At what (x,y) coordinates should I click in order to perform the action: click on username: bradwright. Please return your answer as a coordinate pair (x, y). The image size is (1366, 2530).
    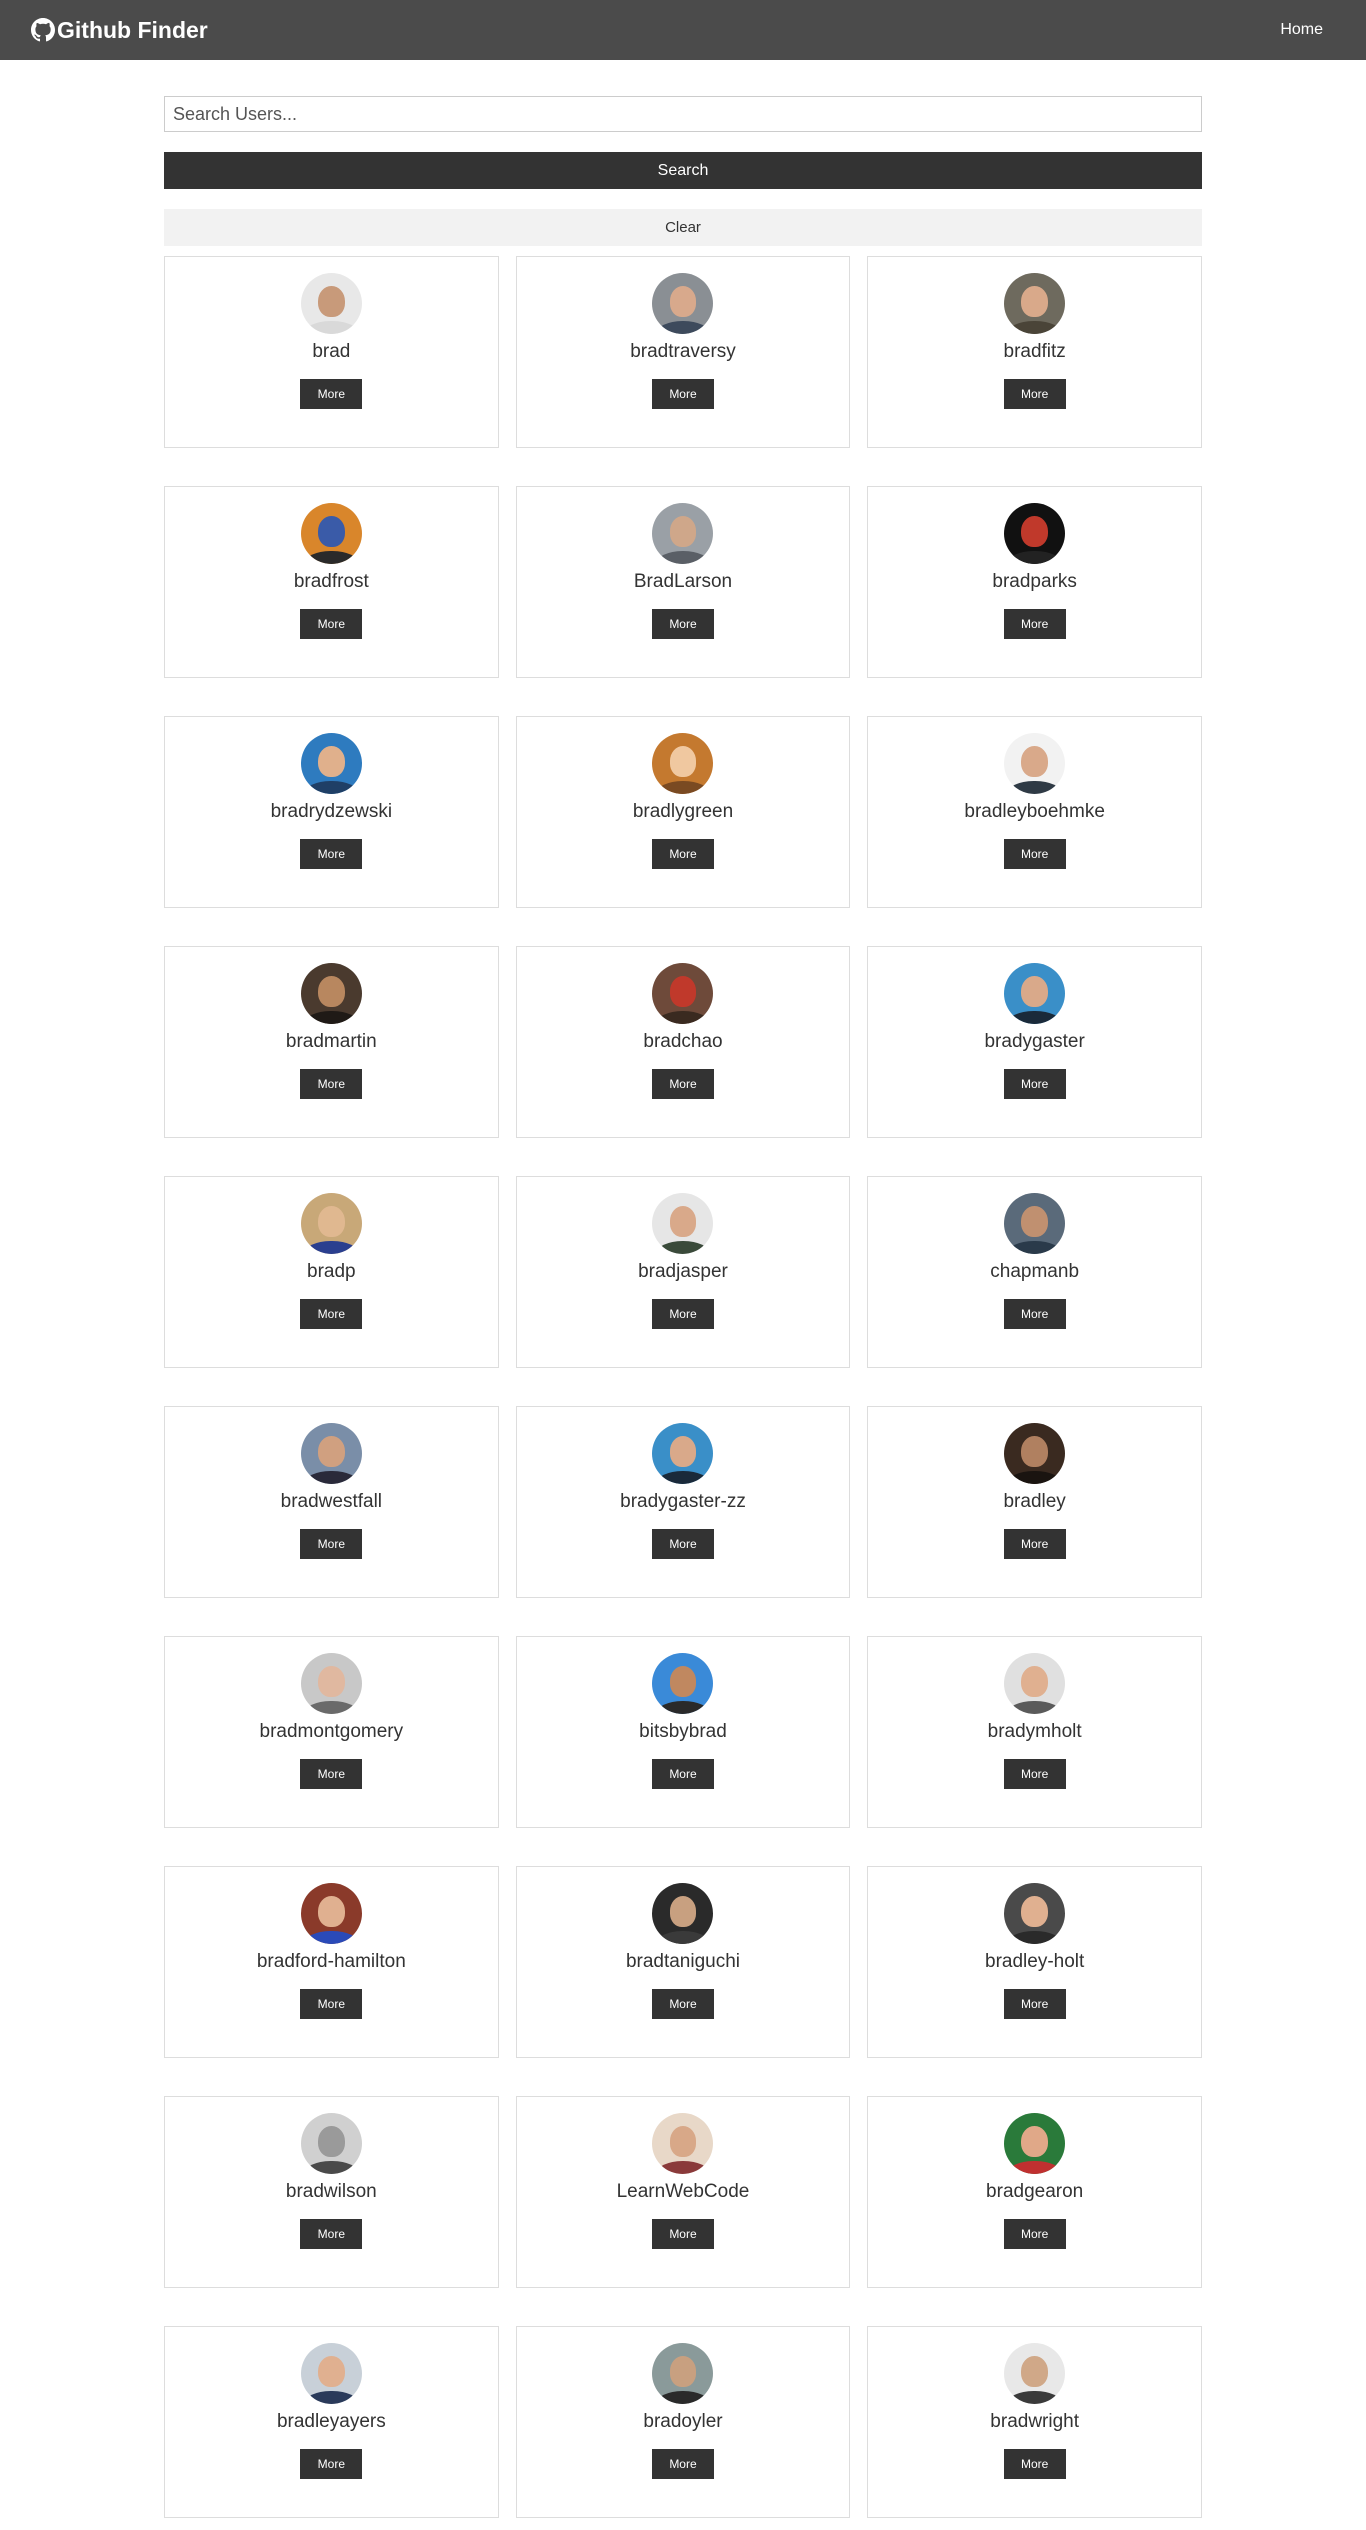
    Looking at the image, I should click on (1035, 2421).